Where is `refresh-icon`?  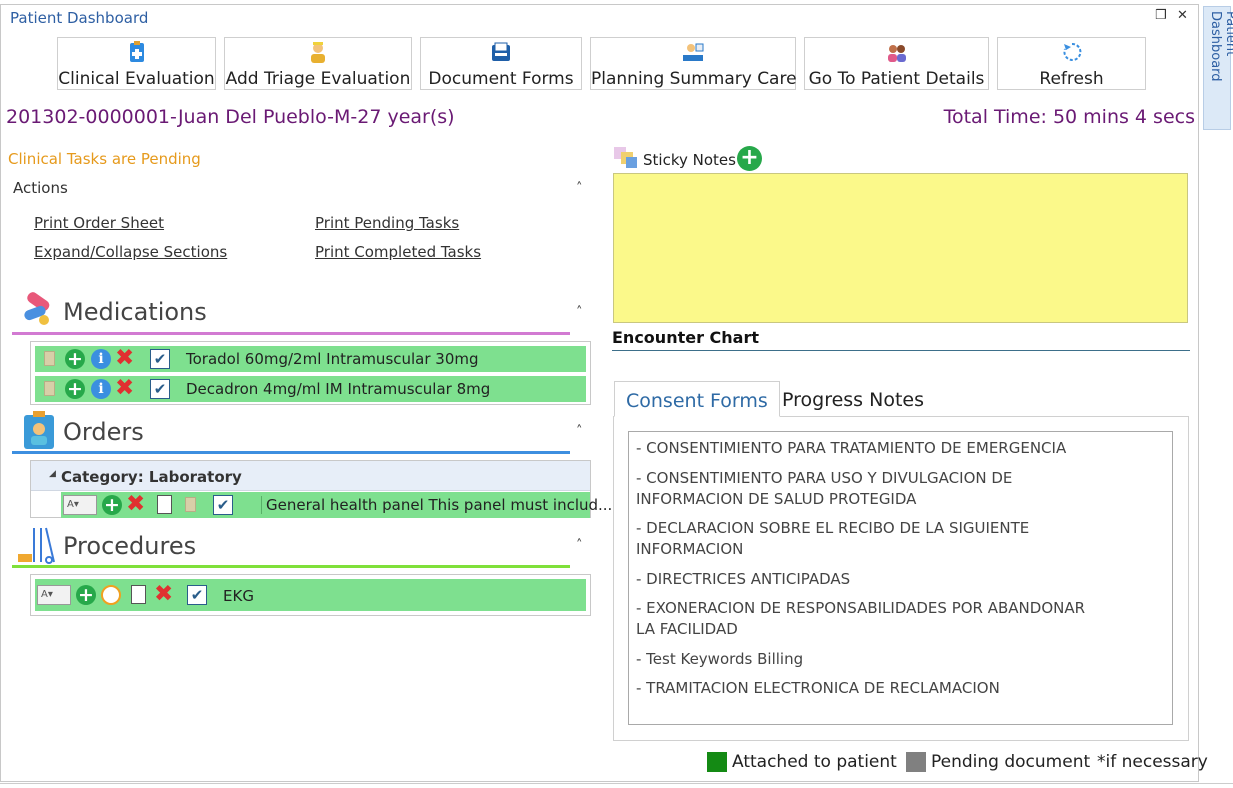 refresh-icon is located at coordinates (1071, 51).